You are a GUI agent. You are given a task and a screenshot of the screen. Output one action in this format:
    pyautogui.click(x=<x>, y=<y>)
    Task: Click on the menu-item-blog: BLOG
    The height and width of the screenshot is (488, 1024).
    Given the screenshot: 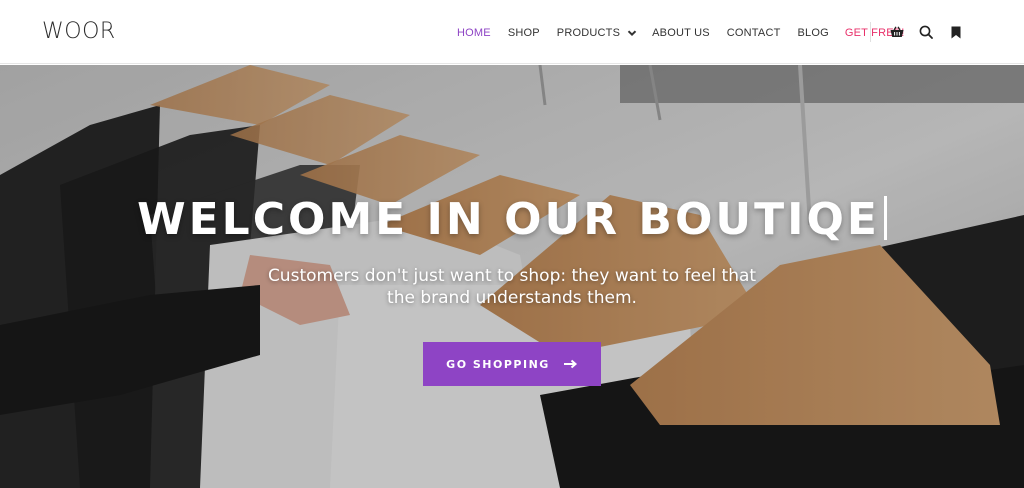 What is the action you would take?
    pyautogui.click(x=813, y=33)
    